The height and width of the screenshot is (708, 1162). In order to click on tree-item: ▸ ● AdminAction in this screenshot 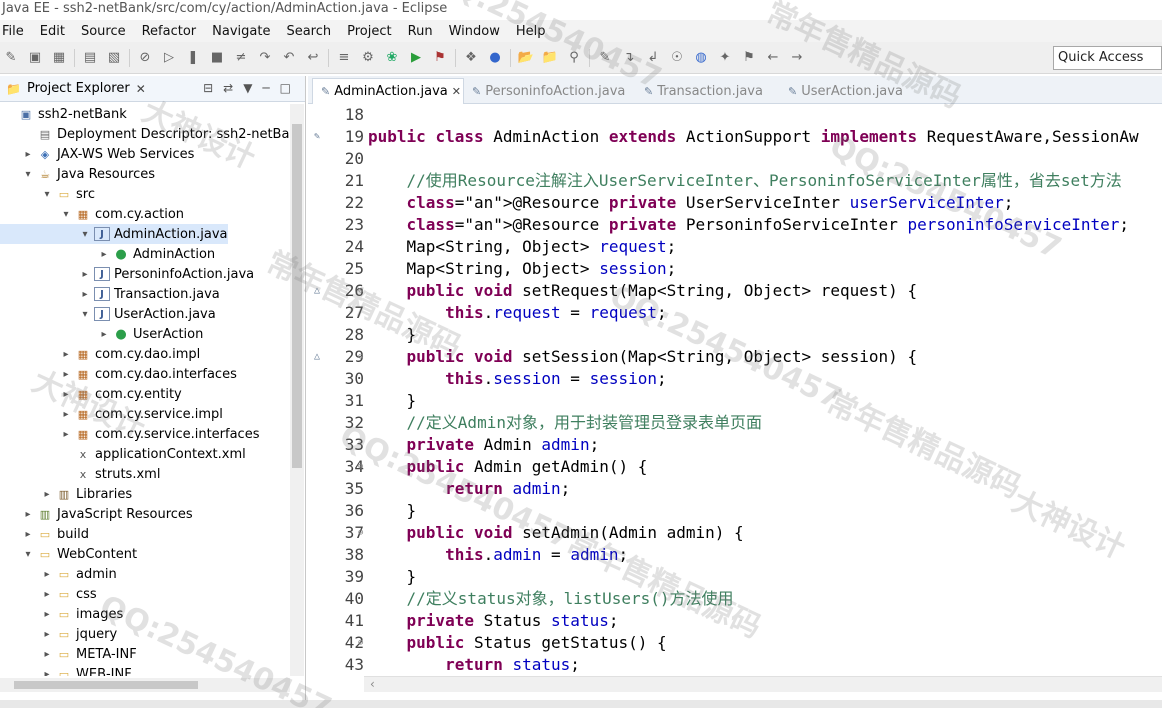, I will do `click(107, 254)`.